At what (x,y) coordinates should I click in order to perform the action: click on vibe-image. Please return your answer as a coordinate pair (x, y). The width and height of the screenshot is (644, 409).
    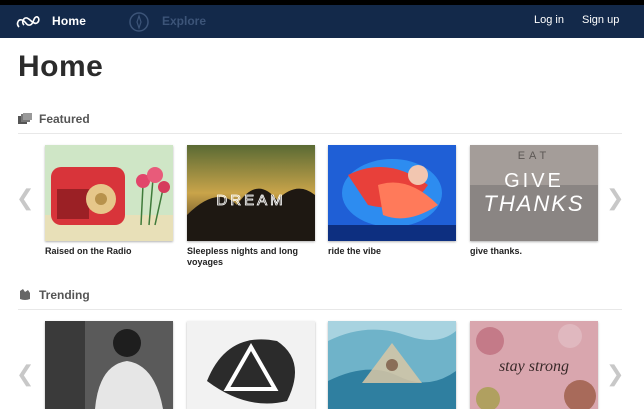
    Looking at the image, I should click on (392, 193).